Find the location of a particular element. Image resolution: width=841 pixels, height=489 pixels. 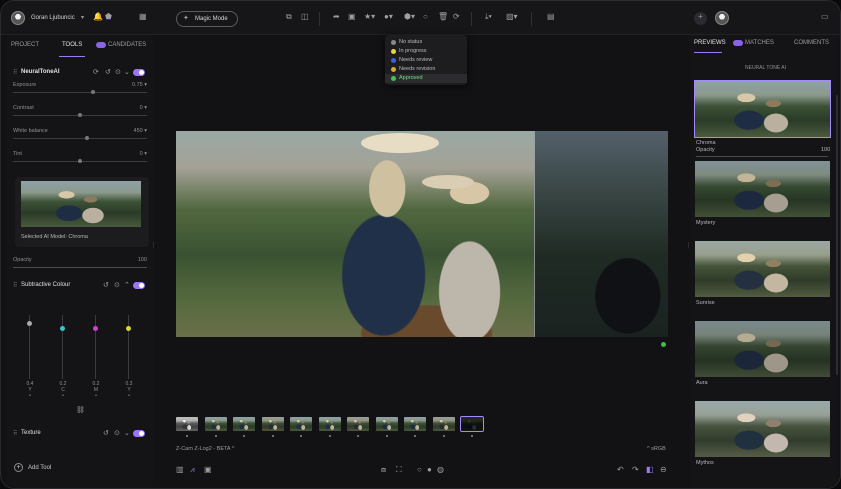

color-space-label: ^ sRGB is located at coordinates (656, 449).